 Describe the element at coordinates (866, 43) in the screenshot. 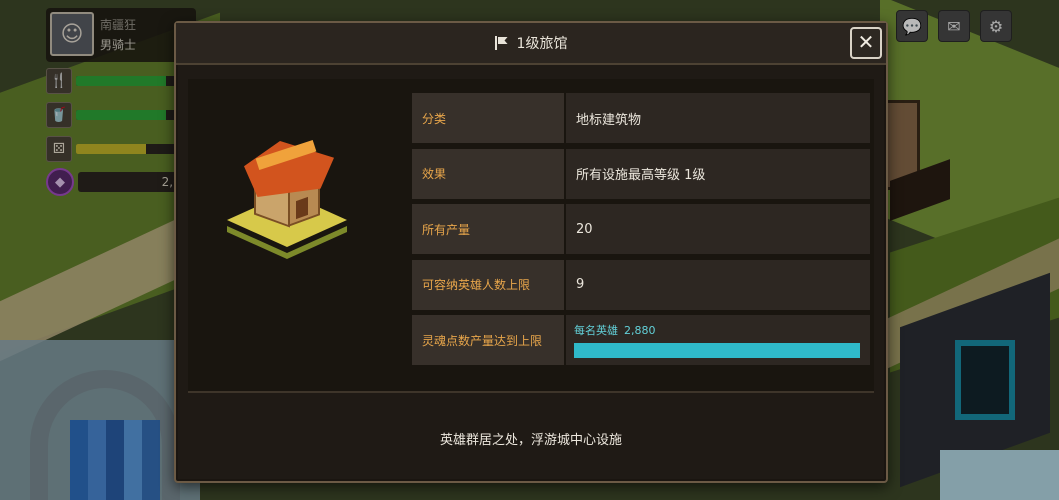

I see `close-button: ✕` at that location.